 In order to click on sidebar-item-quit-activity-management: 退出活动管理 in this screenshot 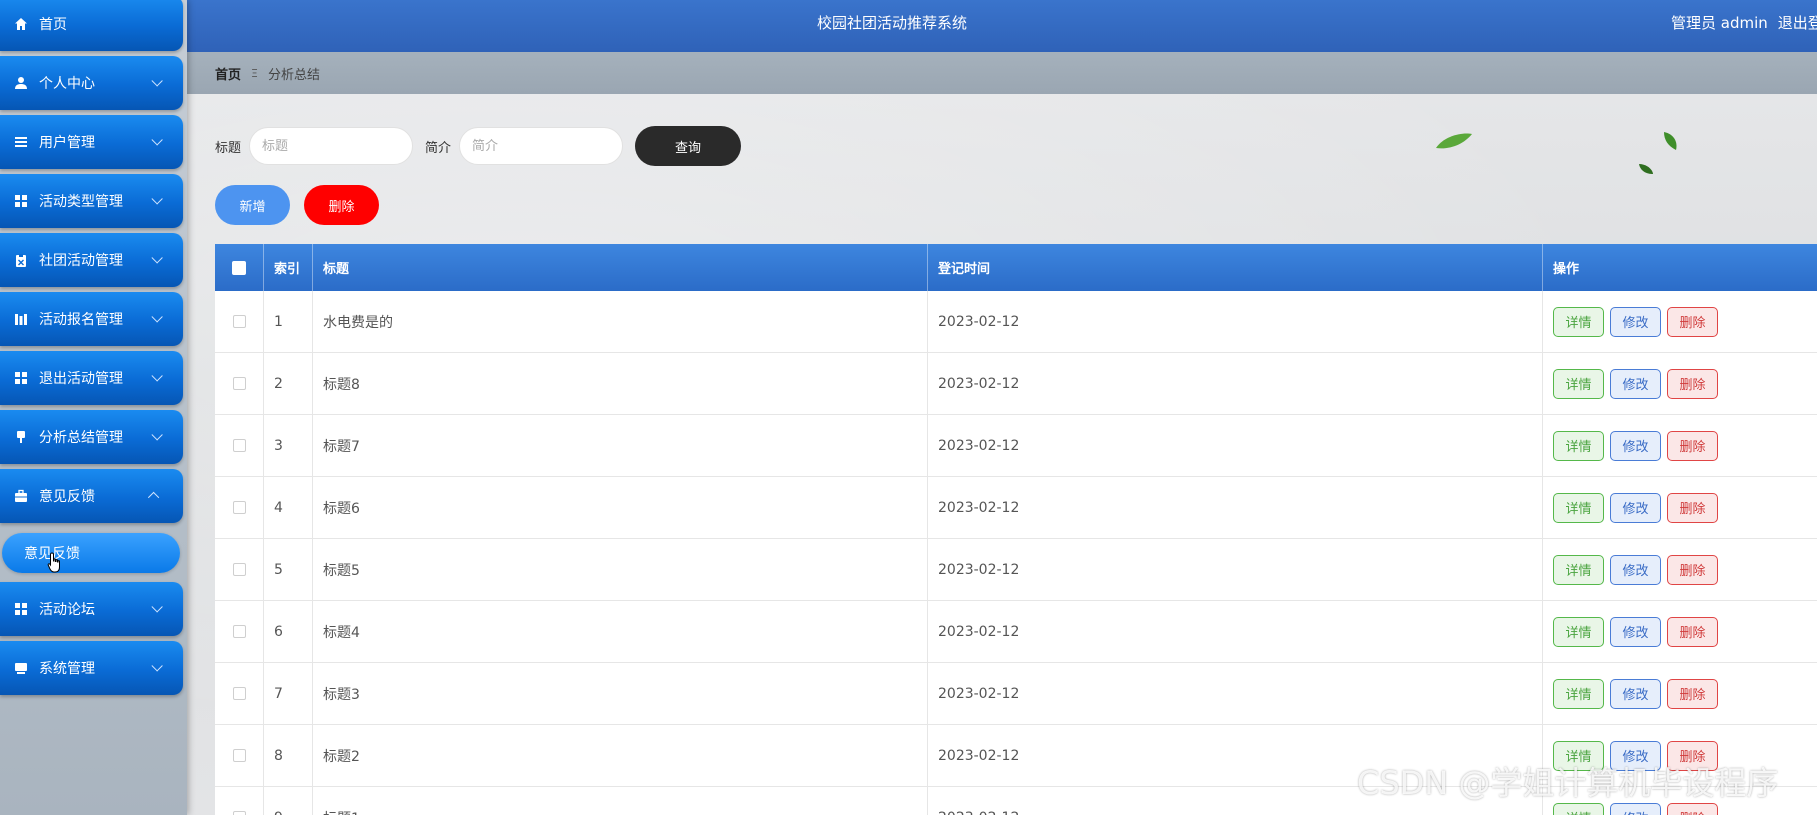, I will do `click(91, 378)`.